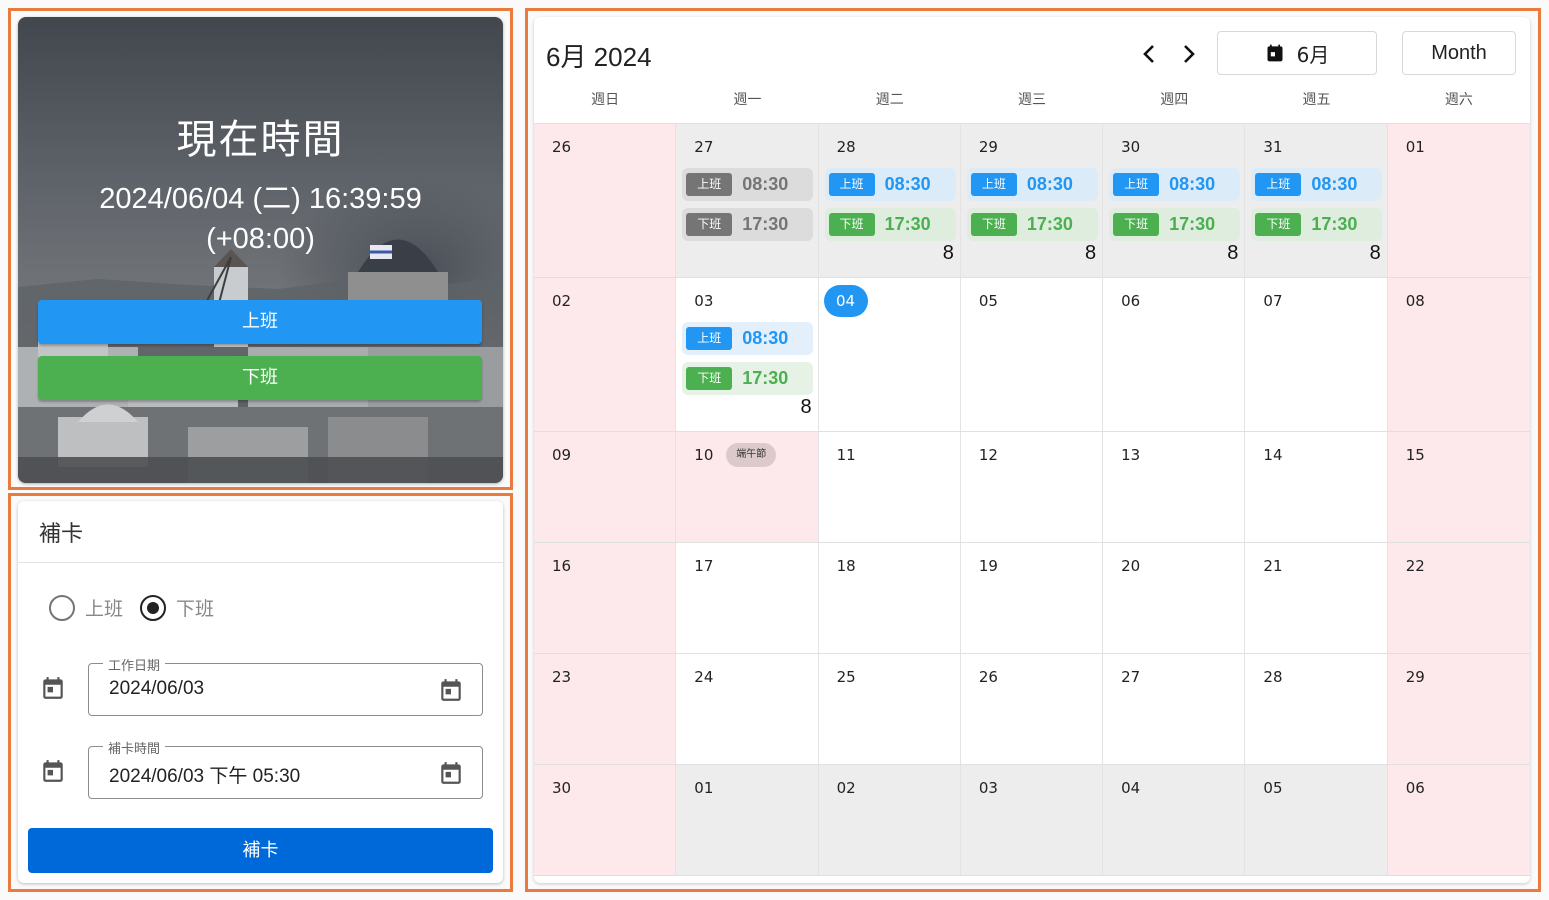 The width and height of the screenshot is (1549, 900). I want to click on calendar-day: 19, so click(1032, 598).